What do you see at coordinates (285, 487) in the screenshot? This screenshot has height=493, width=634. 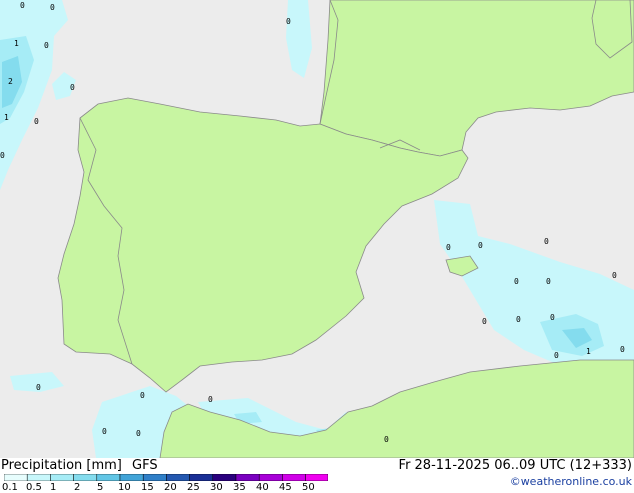 I see `legend-tick: 45` at bounding box center [285, 487].